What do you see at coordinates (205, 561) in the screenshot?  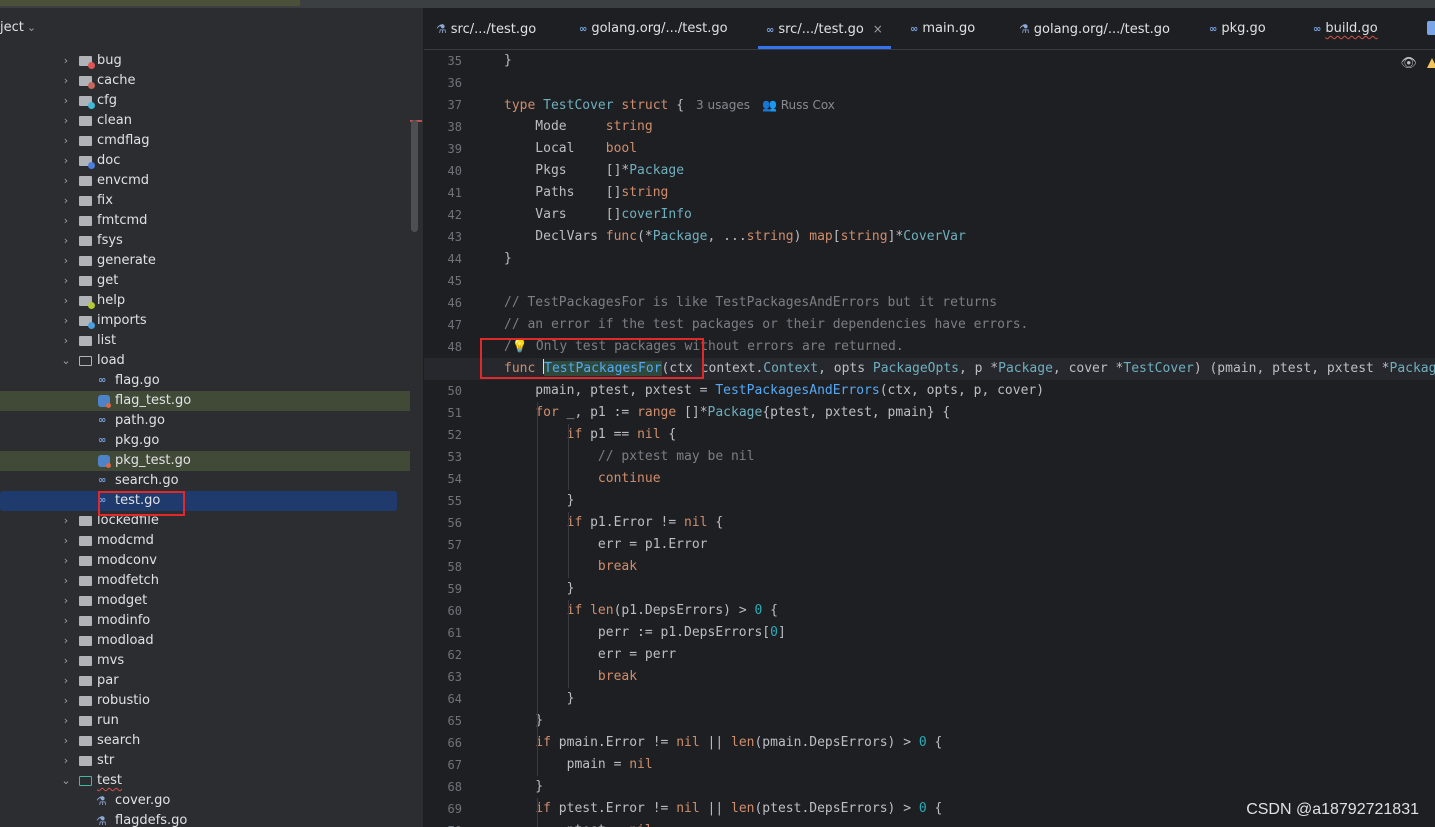 I see `tree-item: › modconv` at bounding box center [205, 561].